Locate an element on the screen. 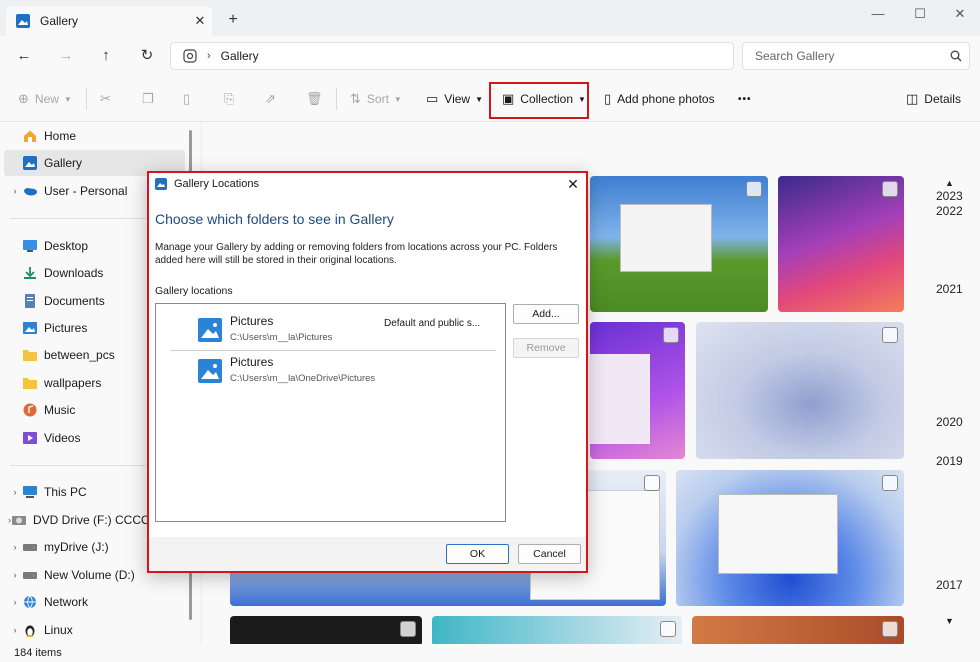 This screenshot has width=980, height=662. gallery-icon is located at coordinates (23, 21).